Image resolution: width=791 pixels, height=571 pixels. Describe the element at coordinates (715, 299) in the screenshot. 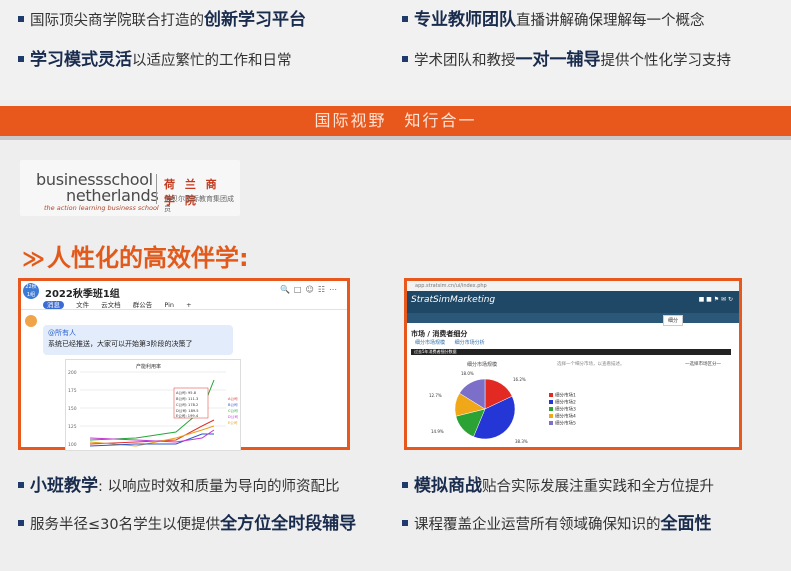

I see `sim-header-icons: ■ ■ ⚑ ✉ ↻` at that location.